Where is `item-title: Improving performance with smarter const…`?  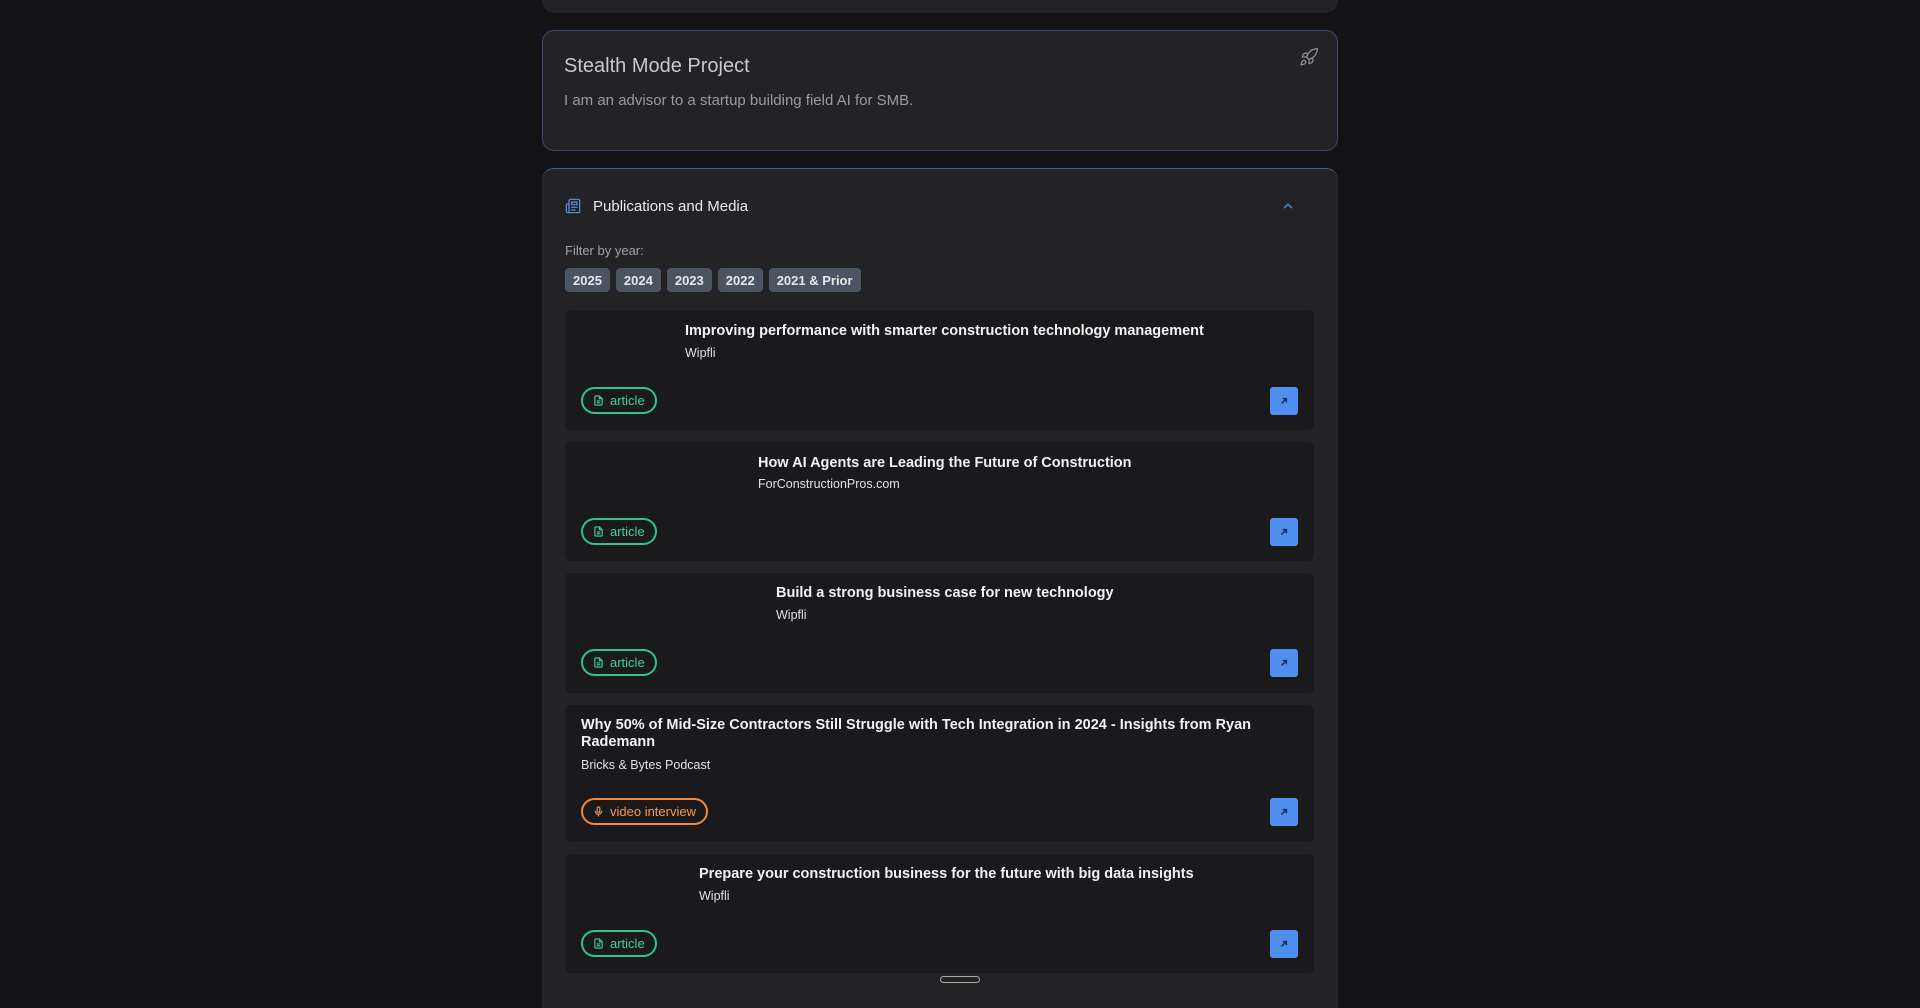 item-title: Improving performance with smarter const… is located at coordinates (944, 331).